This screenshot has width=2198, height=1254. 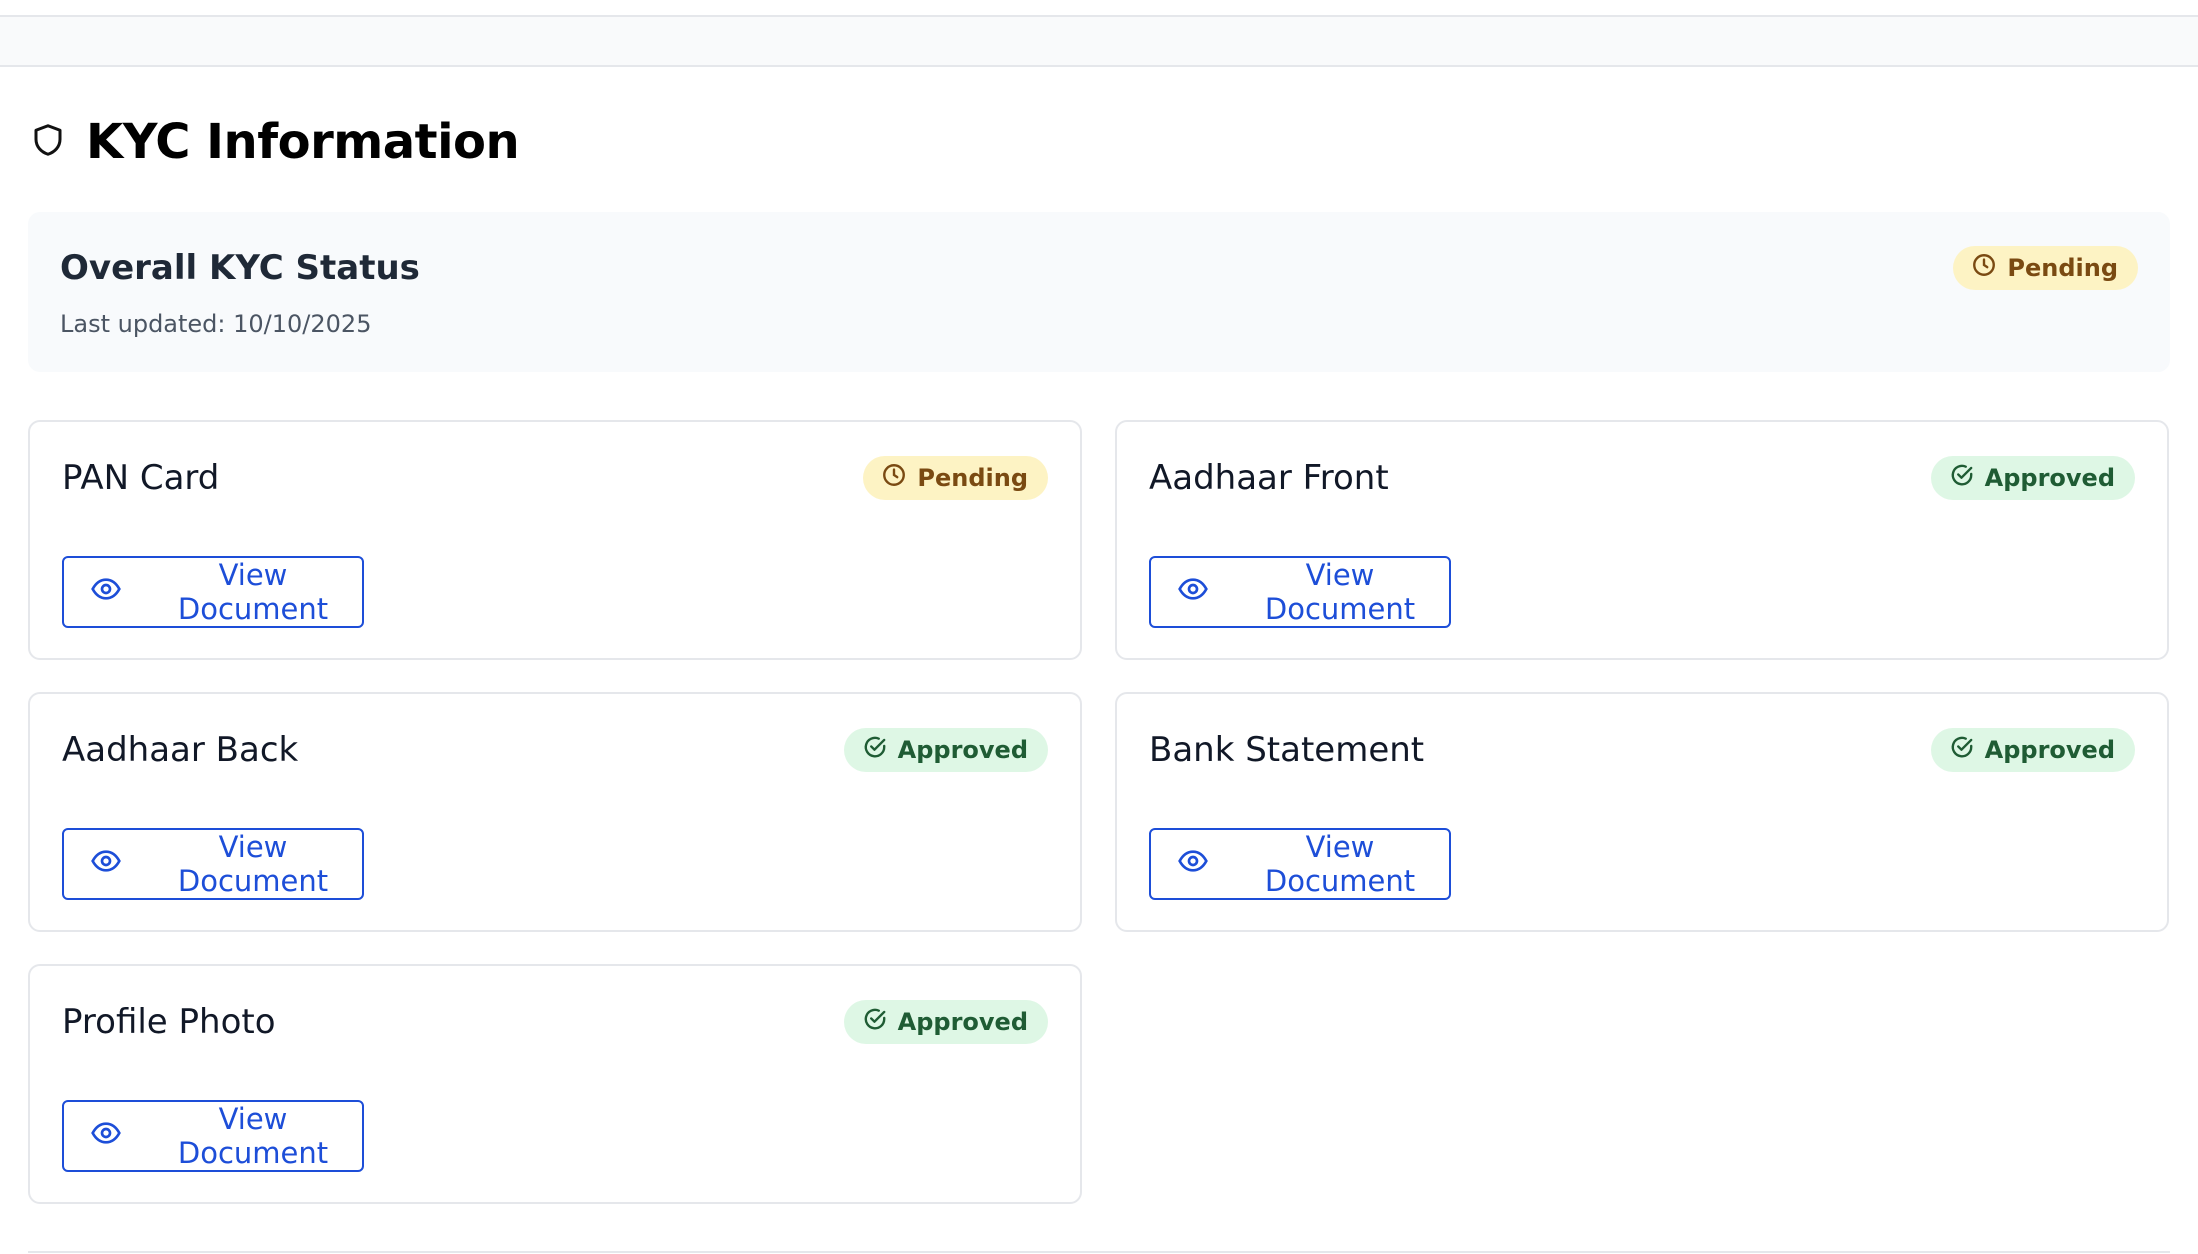 What do you see at coordinates (180, 750) in the screenshot?
I see `document-name: Aadhaar Back` at bounding box center [180, 750].